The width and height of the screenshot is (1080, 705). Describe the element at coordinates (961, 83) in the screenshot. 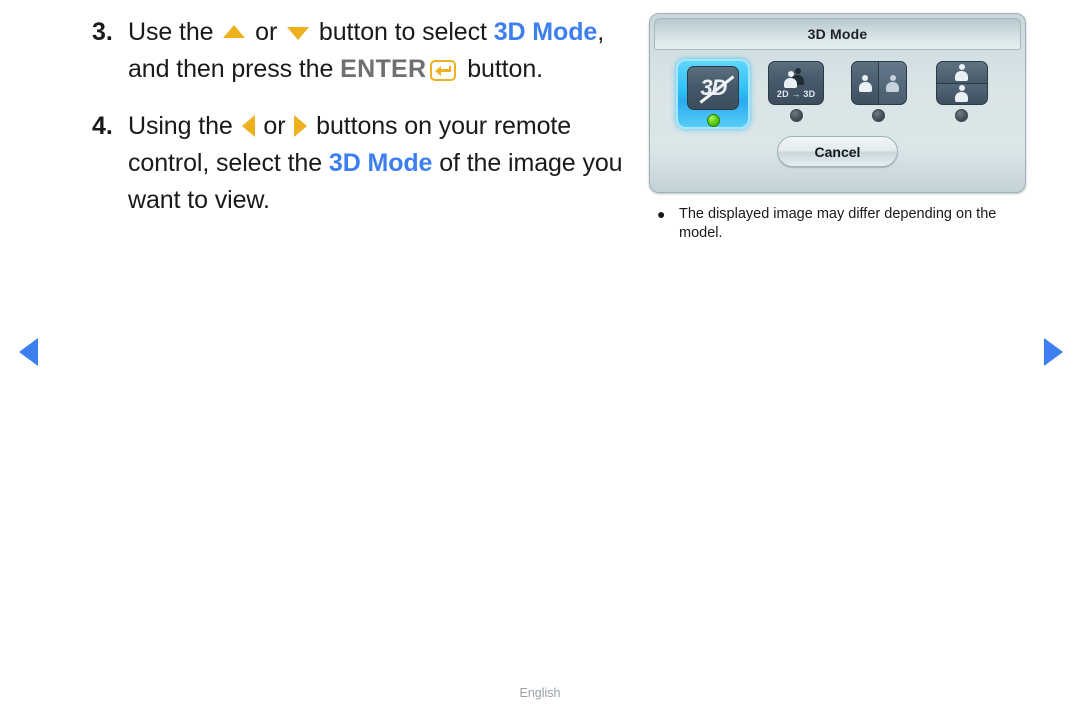

I see `top-and-bottom-icon` at that location.